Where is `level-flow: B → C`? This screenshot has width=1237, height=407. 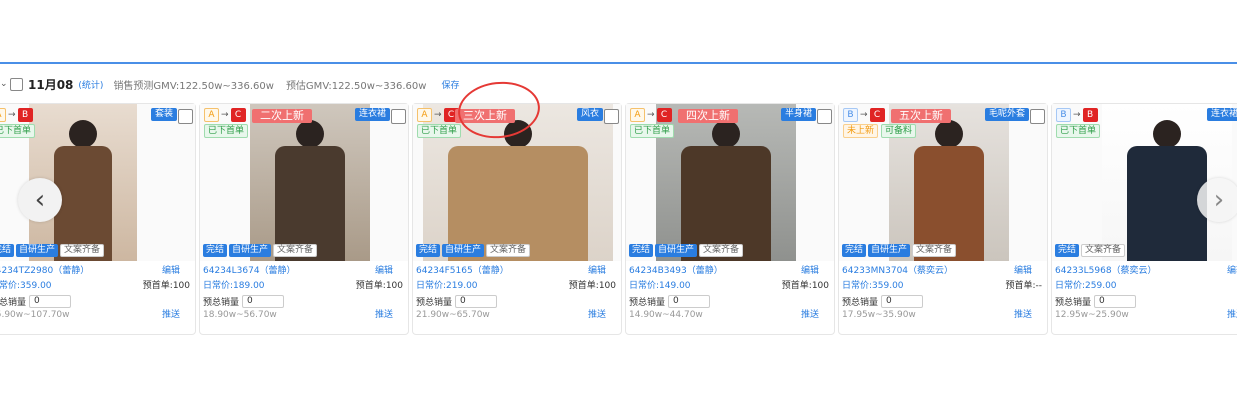 level-flow: B → C is located at coordinates (864, 115).